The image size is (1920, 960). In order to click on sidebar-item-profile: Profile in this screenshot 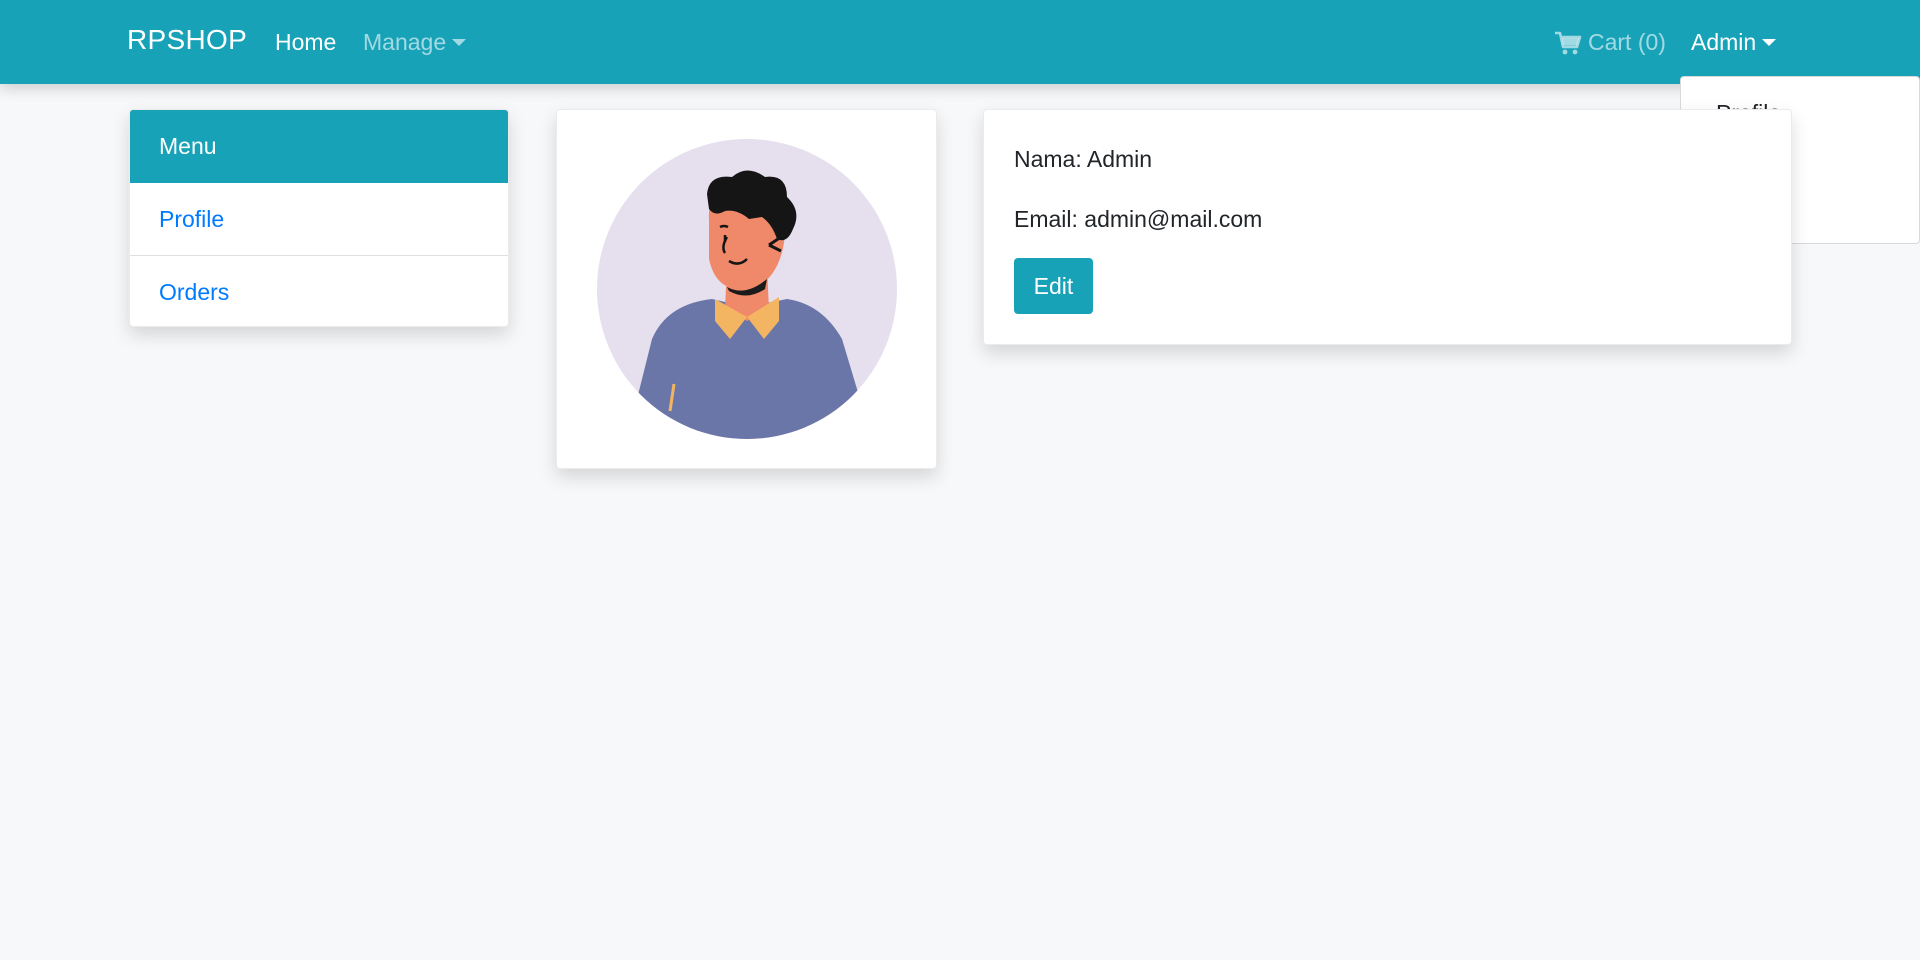, I will do `click(319, 219)`.